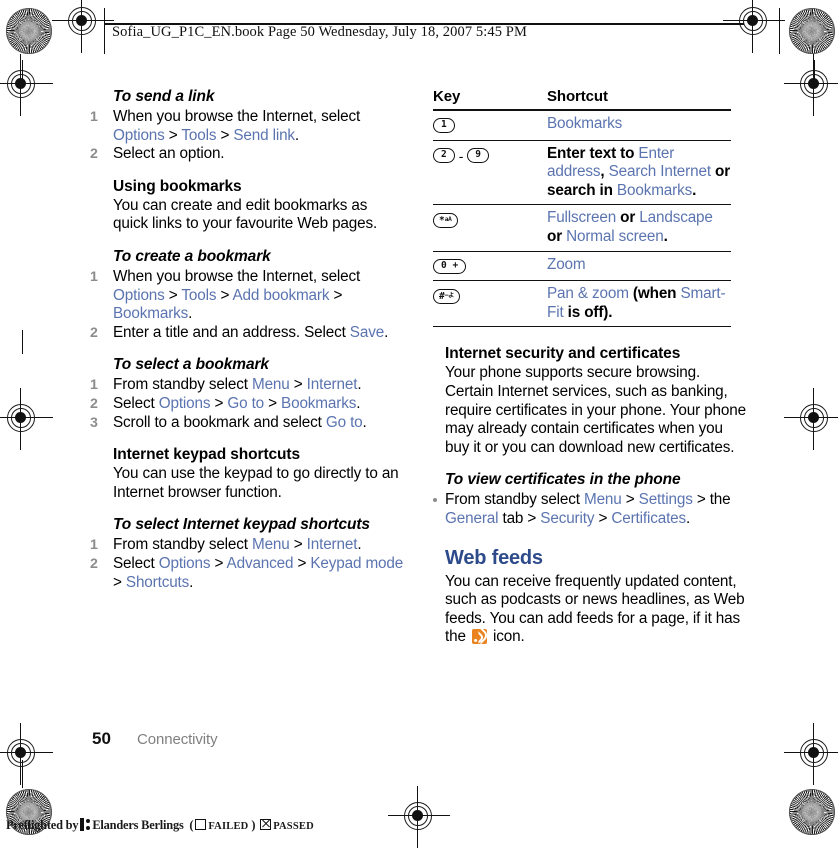 This screenshot has height=848, width=838. What do you see at coordinates (94, 422) in the screenshot?
I see `step-number: 3` at bounding box center [94, 422].